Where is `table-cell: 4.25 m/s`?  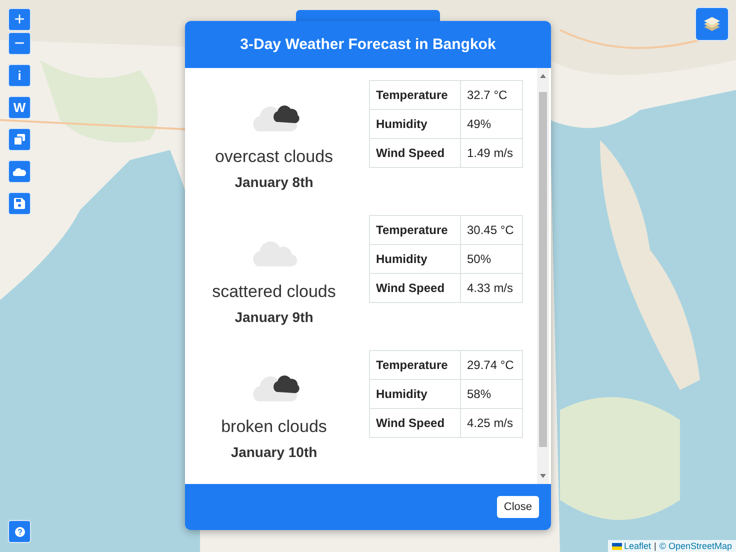
table-cell: 4.25 m/s is located at coordinates (491, 423).